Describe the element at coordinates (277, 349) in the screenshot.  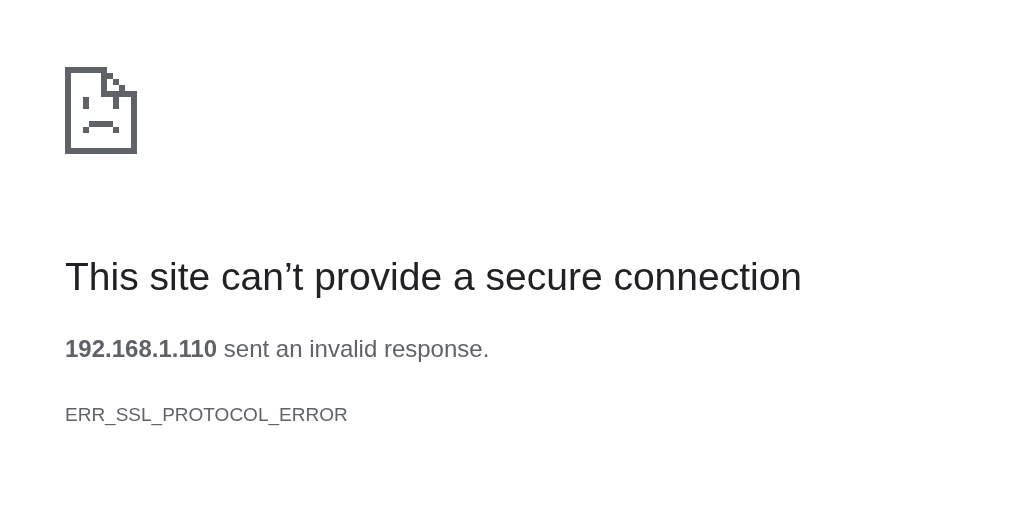
I see `error-message: 192.168.1.110 sent an invalid response.` at that location.